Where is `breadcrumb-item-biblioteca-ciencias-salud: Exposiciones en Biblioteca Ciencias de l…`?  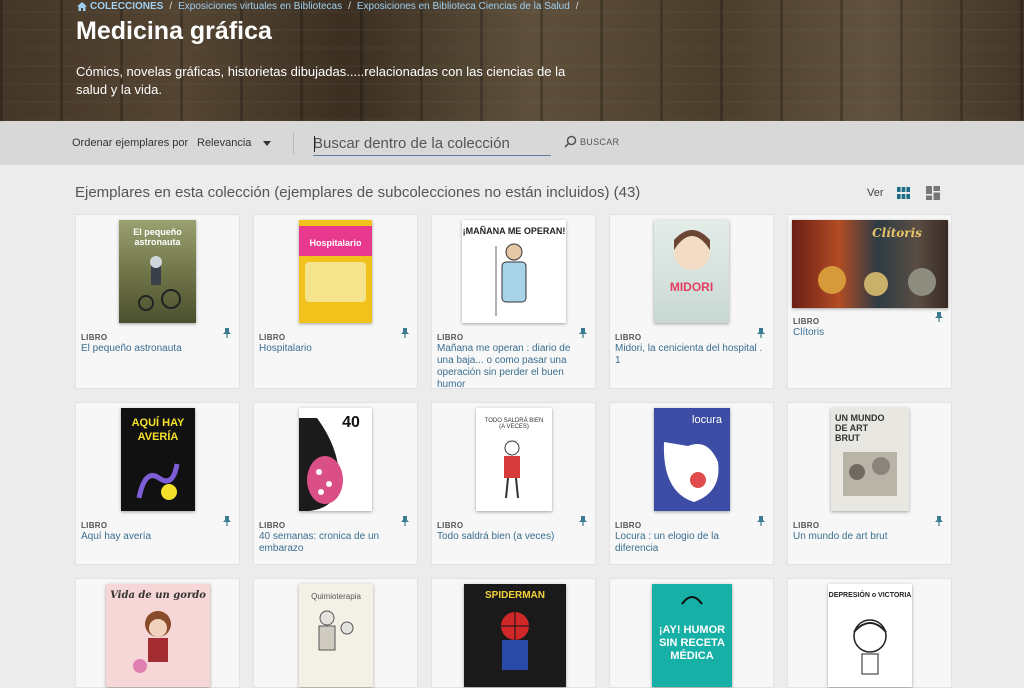 breadcrumb-item-biblioteca-ciencias-salud: Exposiciones en Biblioteca Ciencias de l… is located at coordinates (463, 6).